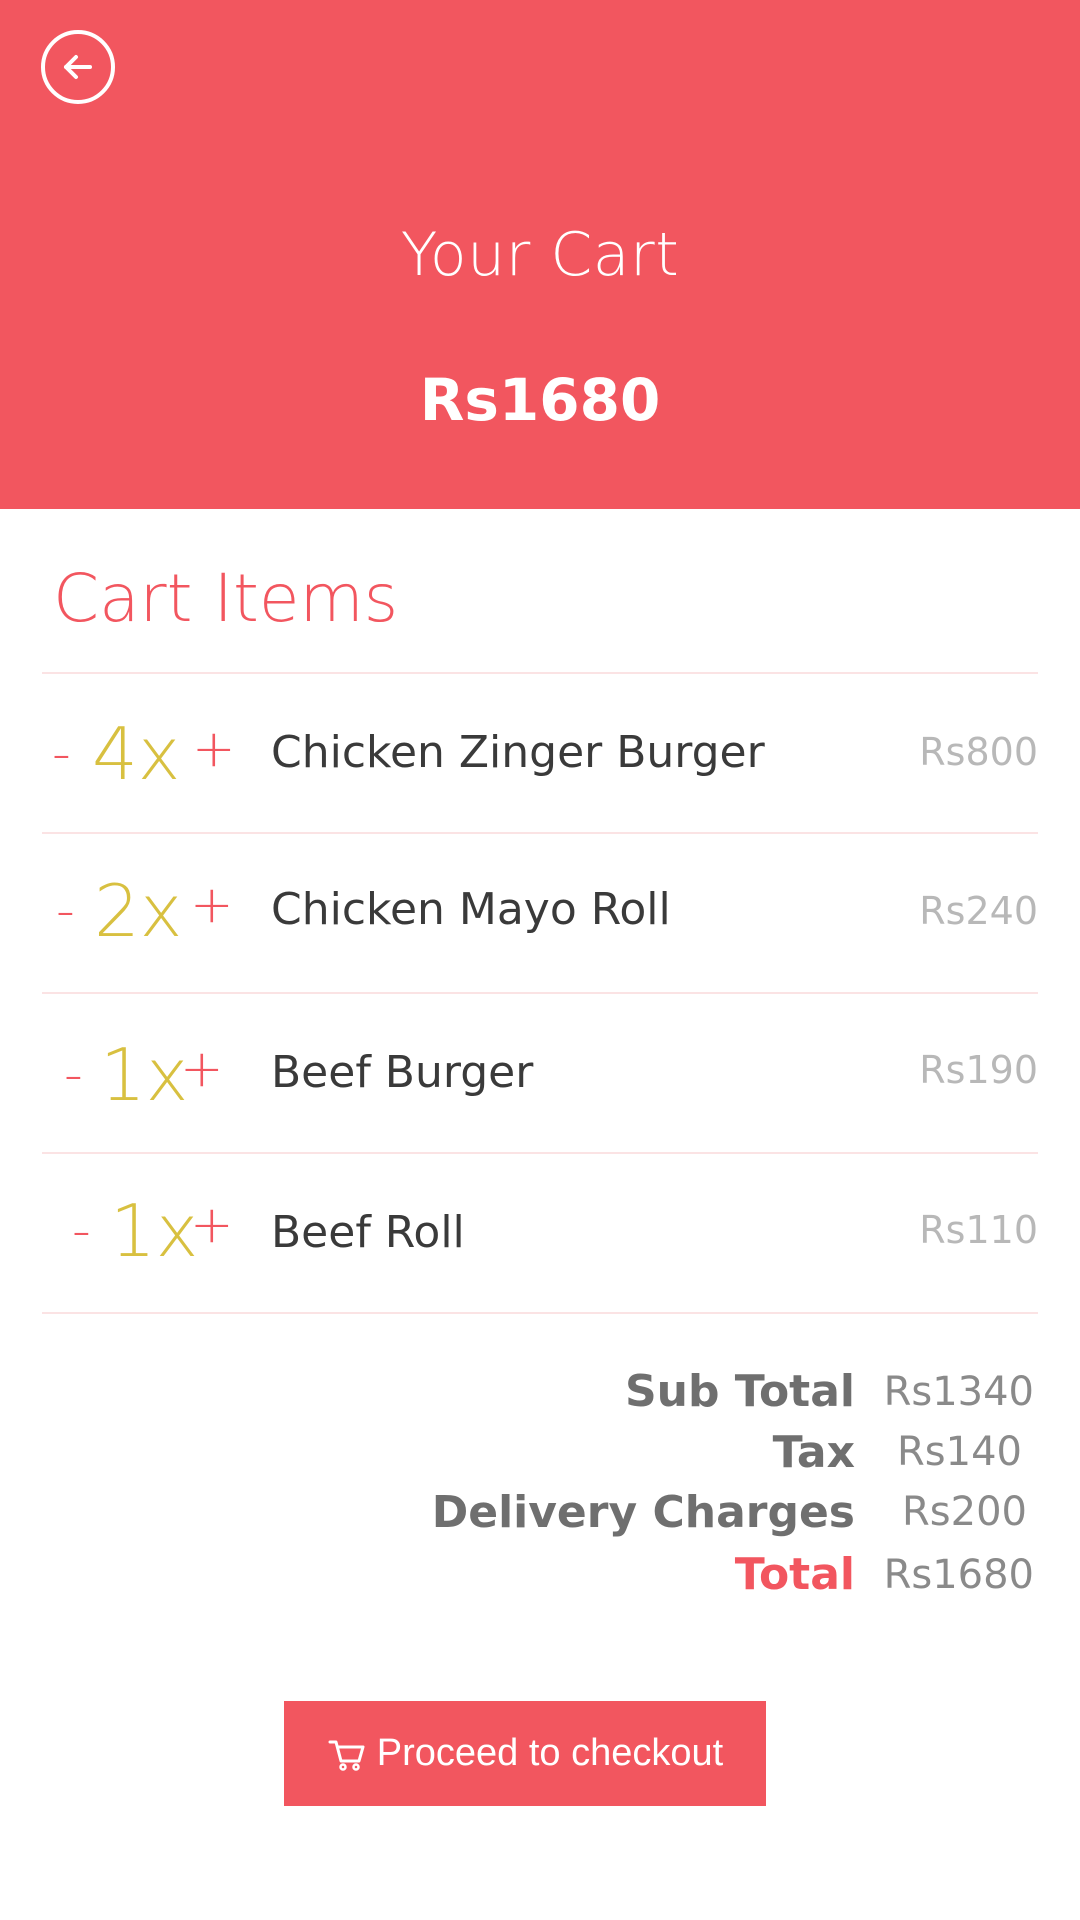  Describe the element at coordinates (540, 400) in the screenshot. I see `cart-total-amount: Rs1680` at that location.